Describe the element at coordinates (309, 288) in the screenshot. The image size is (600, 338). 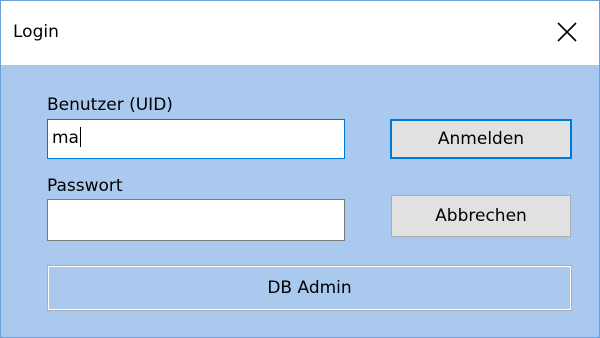
I see `db-admin-button: DB Admin` at that location.